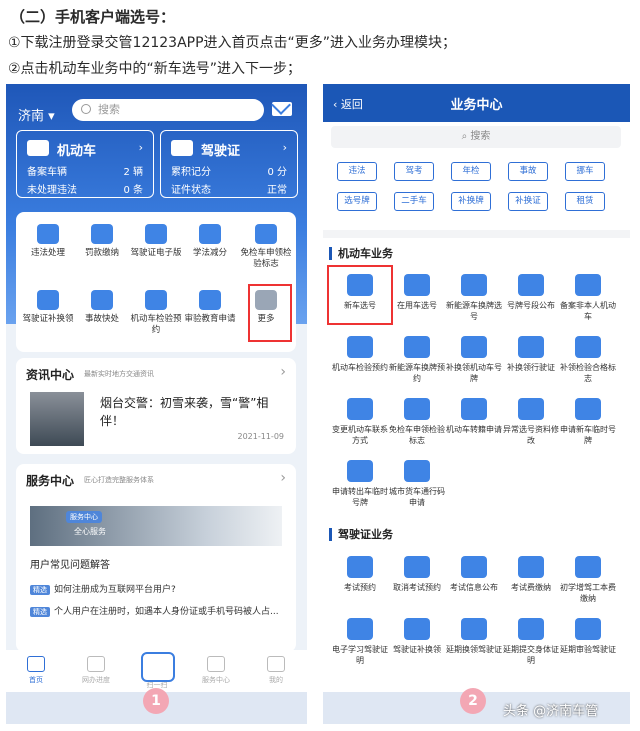  Describe the element at coordinates (77, 151) in the screenshot. I see `vehicle-card-title: 机动车` at that location.